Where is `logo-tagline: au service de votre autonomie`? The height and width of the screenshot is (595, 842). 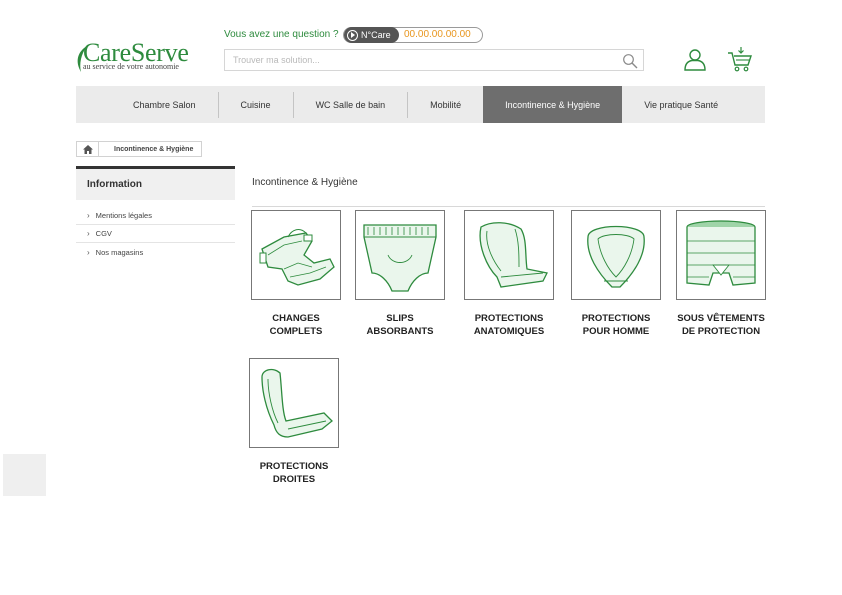
logo-tagline: au service de votre autonomie is located at coordinates (131, 66).